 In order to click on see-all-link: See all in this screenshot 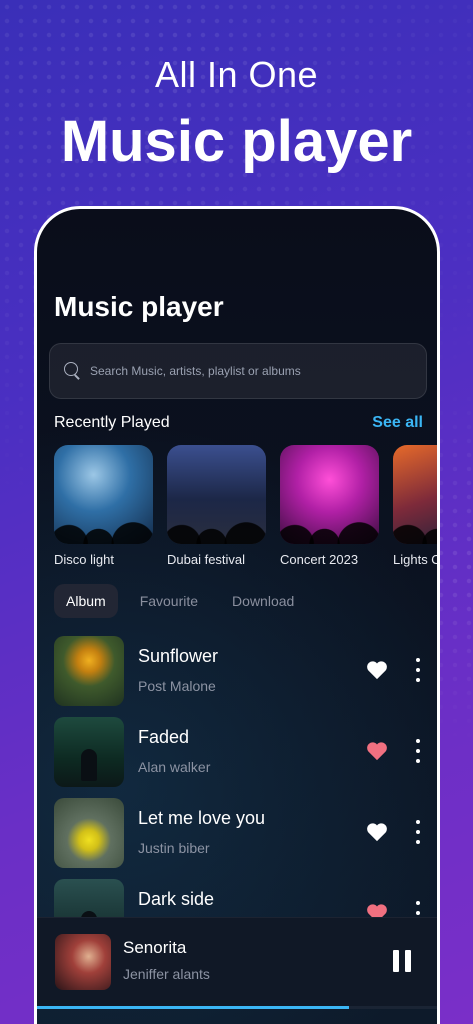, I will do `click(397, 423)`.